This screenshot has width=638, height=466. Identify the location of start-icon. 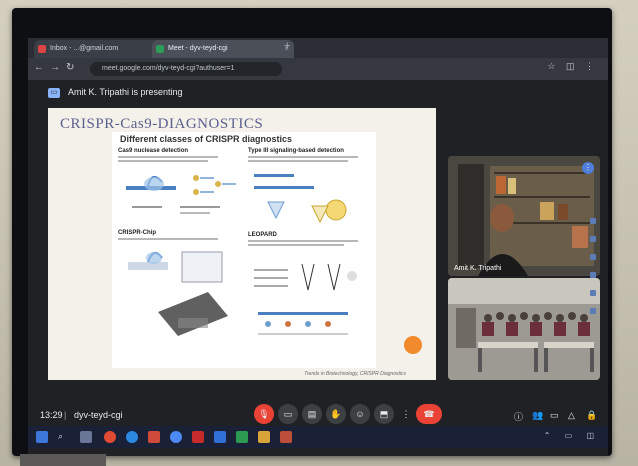
(42, 437).